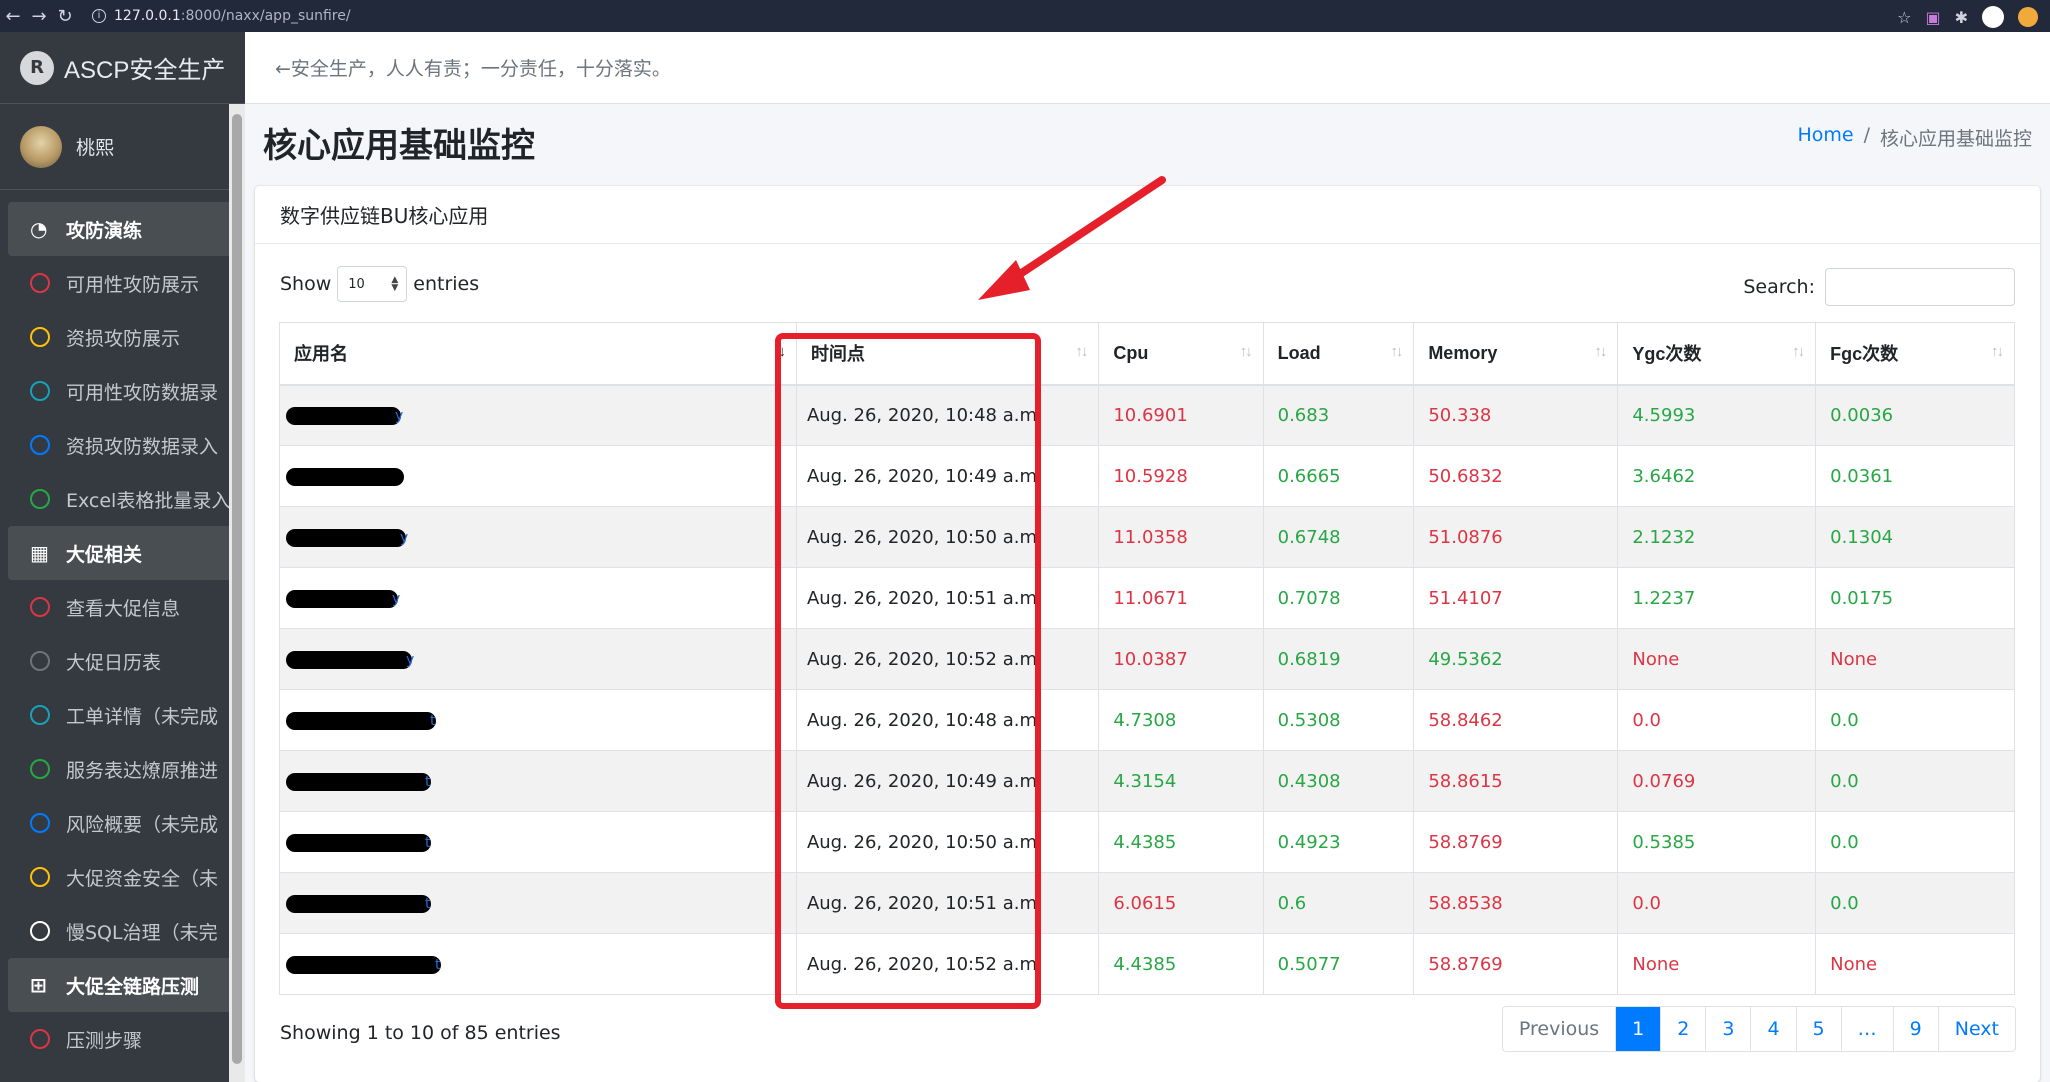 The image size is (2050, 1082). I want to click on scrollbar-thumb, so click(237, 589).